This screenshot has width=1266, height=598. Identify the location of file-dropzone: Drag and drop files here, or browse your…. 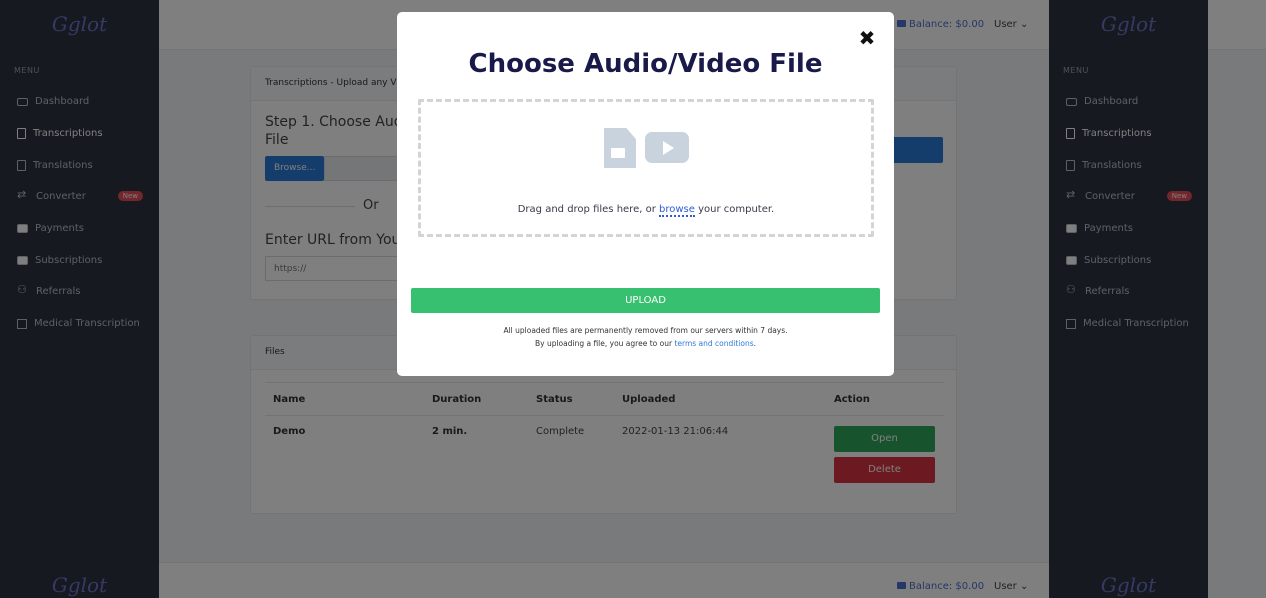
(646, 168).